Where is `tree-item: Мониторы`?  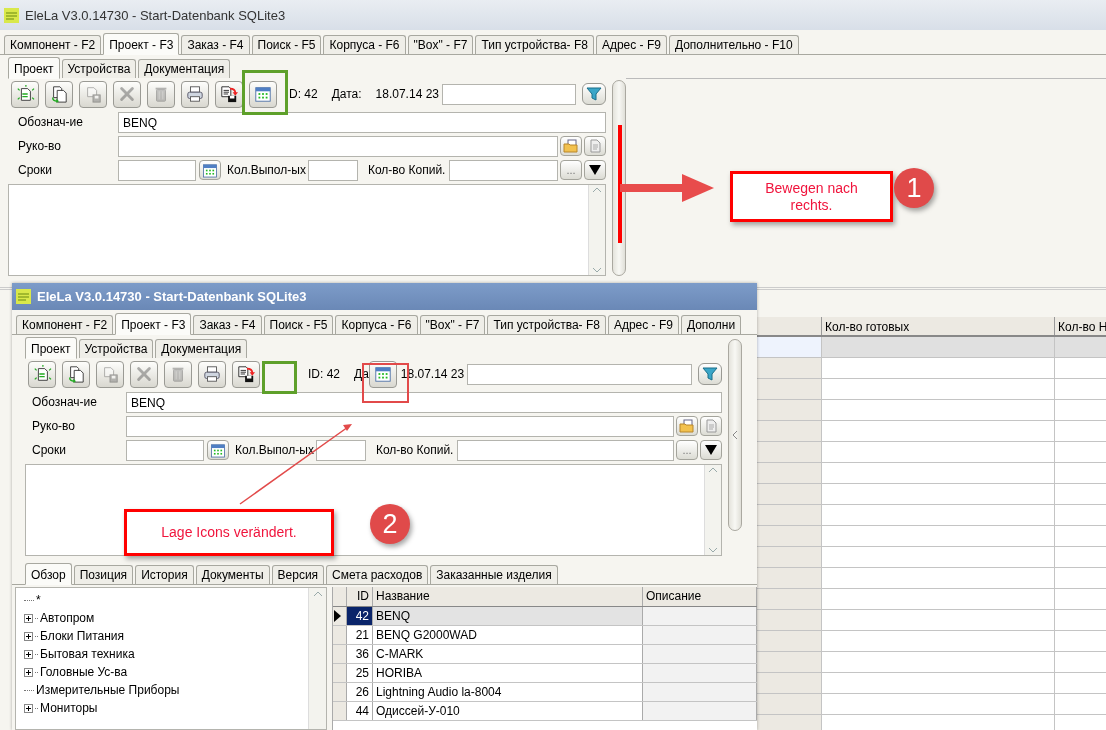 tree-item: Мониторы is located at coordinates (69, 708).